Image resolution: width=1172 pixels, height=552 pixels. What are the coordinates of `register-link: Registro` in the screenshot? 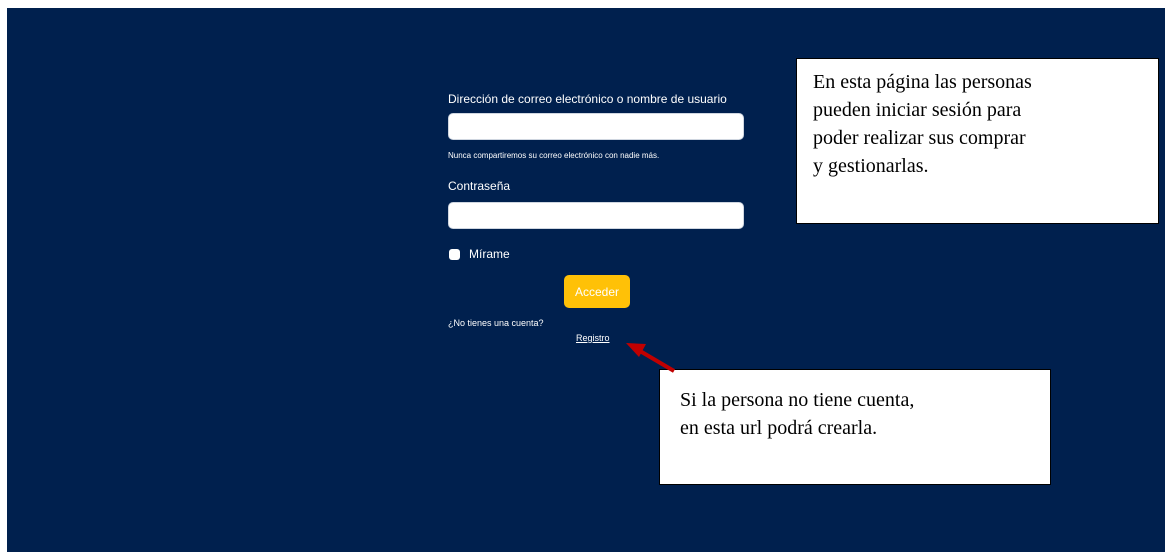 It's located at (593, 338).